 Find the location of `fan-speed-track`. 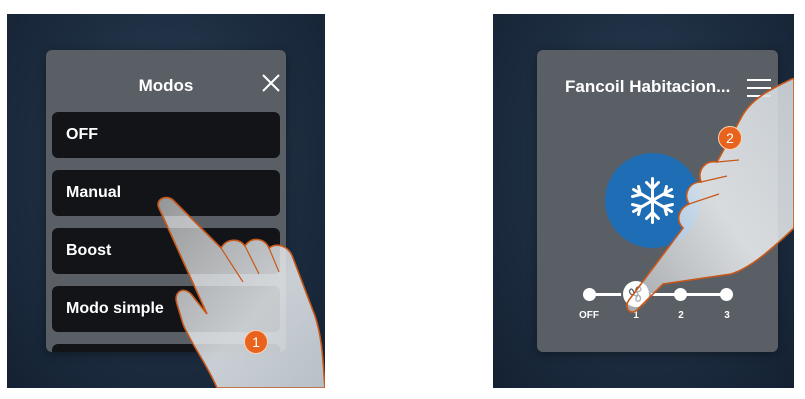

fan-speed-track is located at coordinates (657, 294).